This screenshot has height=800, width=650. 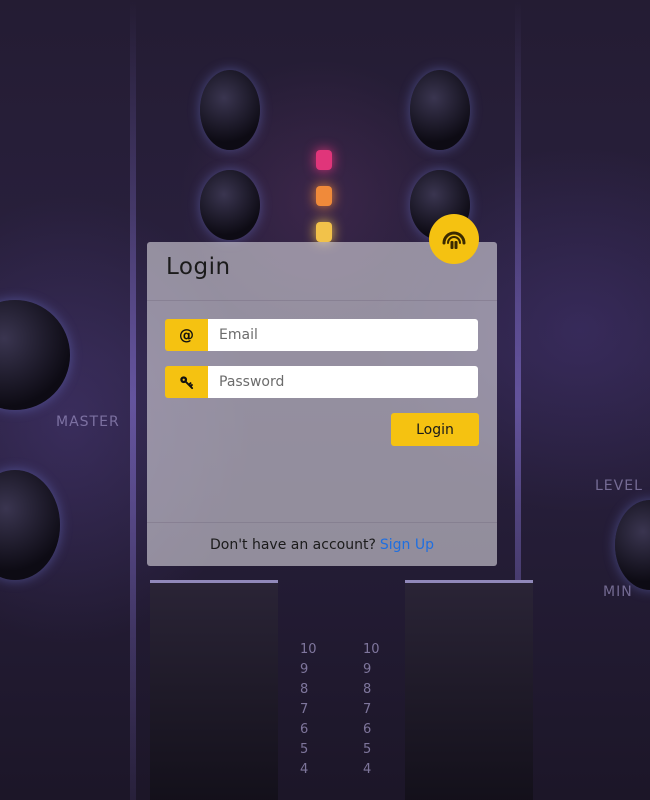 I want to click on signup-link: Sign Up, so click(x=407, y=545).